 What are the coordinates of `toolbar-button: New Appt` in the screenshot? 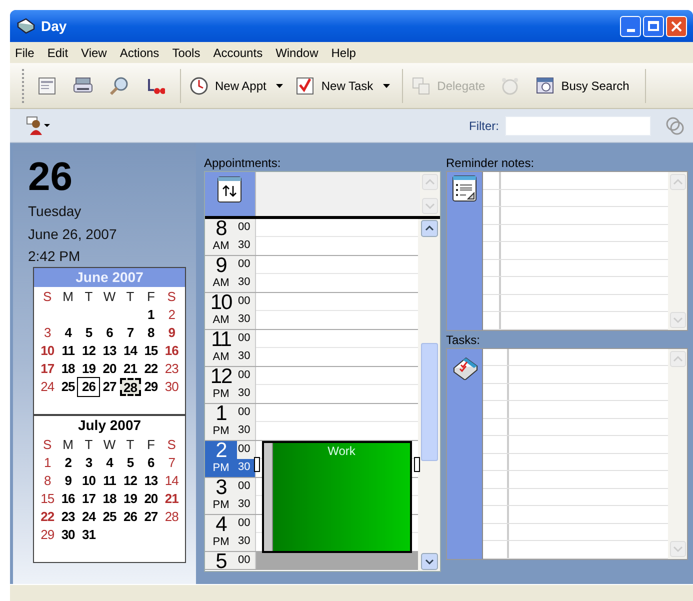 It's located at (227, 85).